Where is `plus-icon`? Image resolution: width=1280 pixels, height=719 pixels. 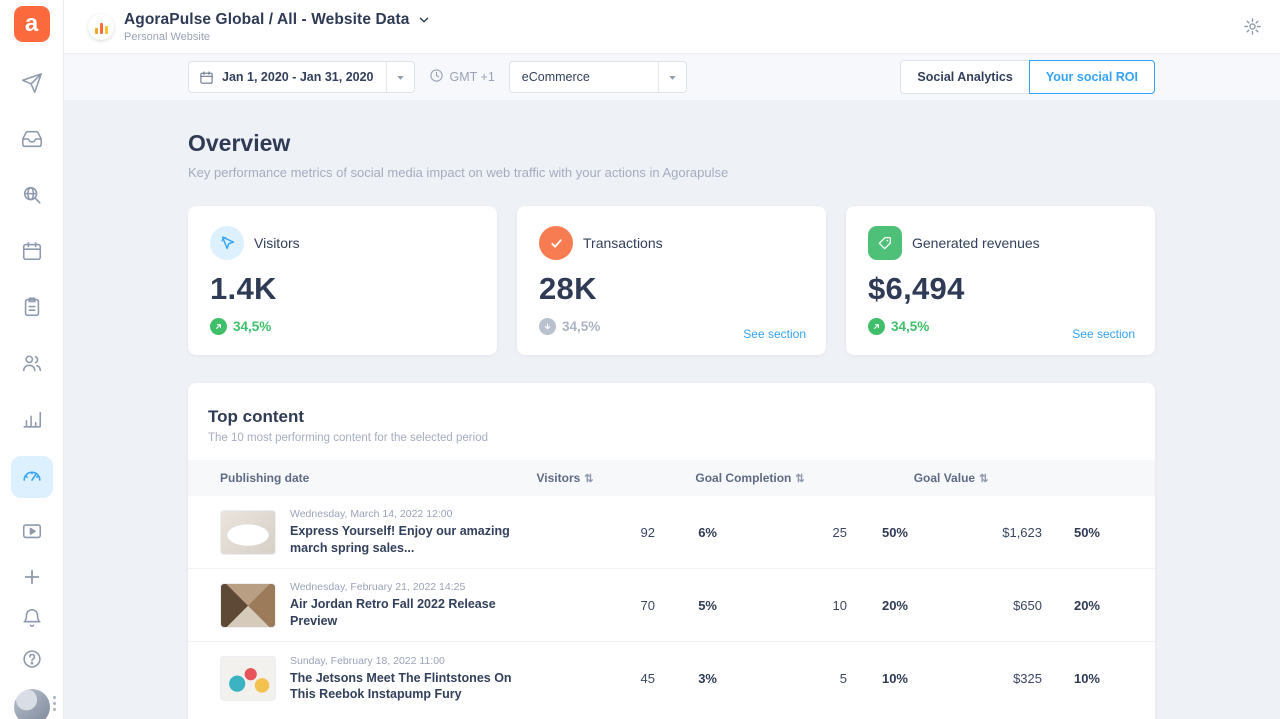
plus-icon is located at coordinates (32, 579).